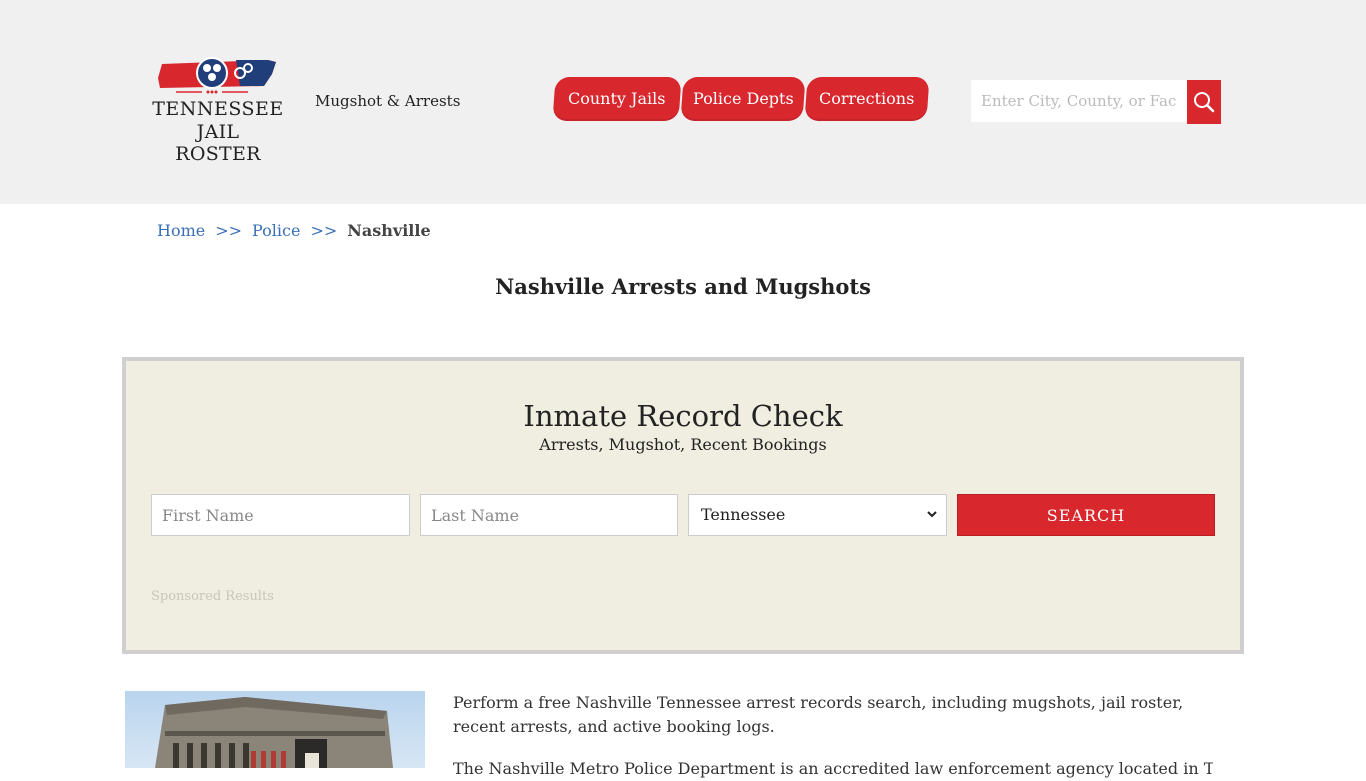 The width and height of the screenshot is (1366, 781). I want to click on nav-tab-corrections: Corrections, so click(867, 99).